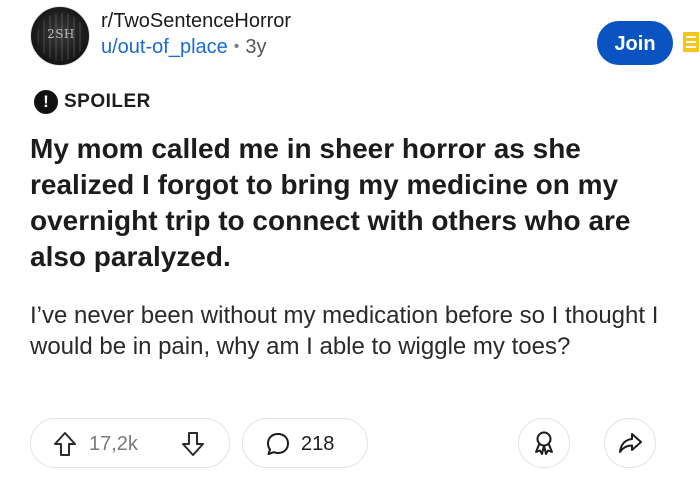 The image size is (700, 477). What do you see at coordinates (46, 102) in the screenshot?
I see `exclamation-icon: !` at bounding box center [46, 102].